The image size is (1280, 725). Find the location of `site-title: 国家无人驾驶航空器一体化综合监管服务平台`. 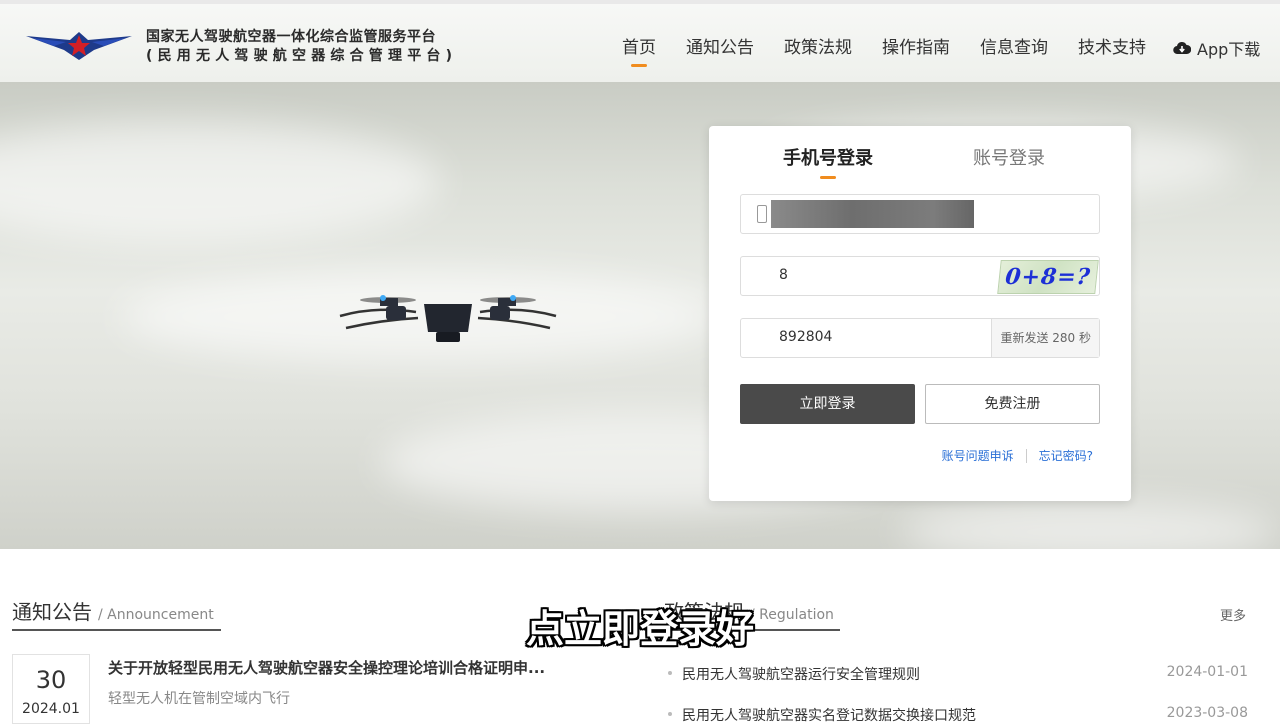

site-title: 国家无人驾驶航空器一体化综合监管服务平台 is located at coordinates (291, 37).